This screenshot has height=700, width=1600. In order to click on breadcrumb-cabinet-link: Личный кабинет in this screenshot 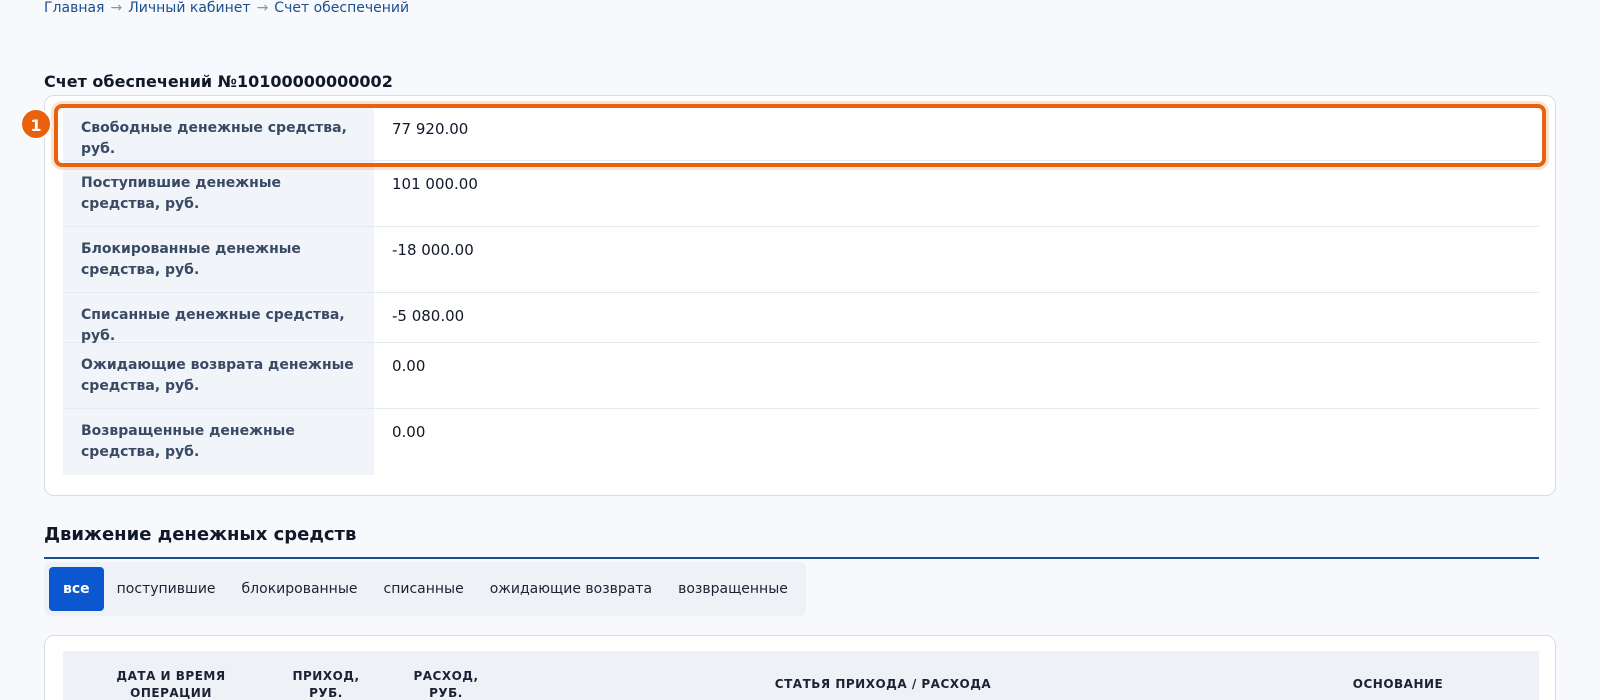, I will do `click(189, 8)`.